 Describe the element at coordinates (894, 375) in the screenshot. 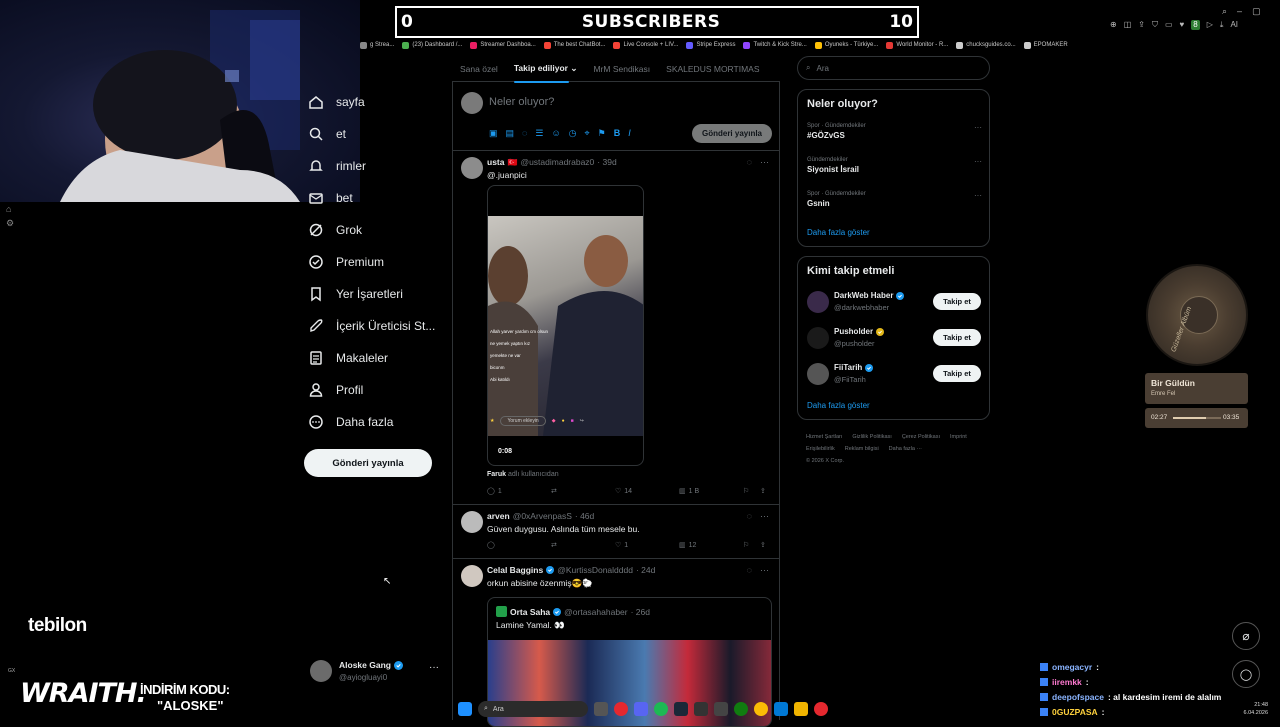

I see `follow-suggestion: FiiTarih @FiiTarih Takip et` at that location.